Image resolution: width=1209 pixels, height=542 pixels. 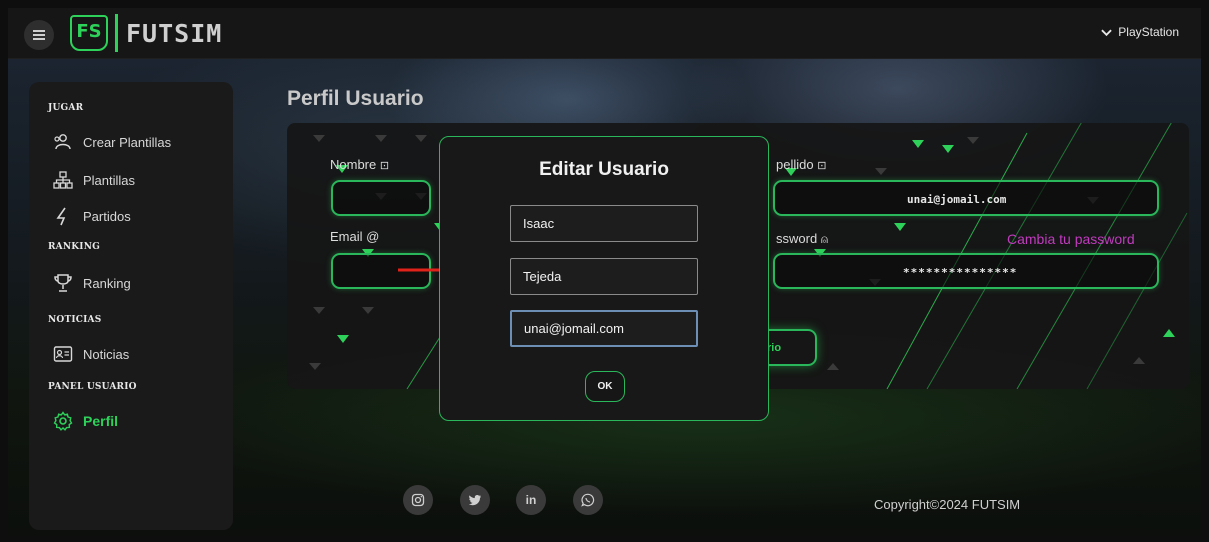 I want to click on sidebar-item-label: Plantillas, so click(x=109, y=180).